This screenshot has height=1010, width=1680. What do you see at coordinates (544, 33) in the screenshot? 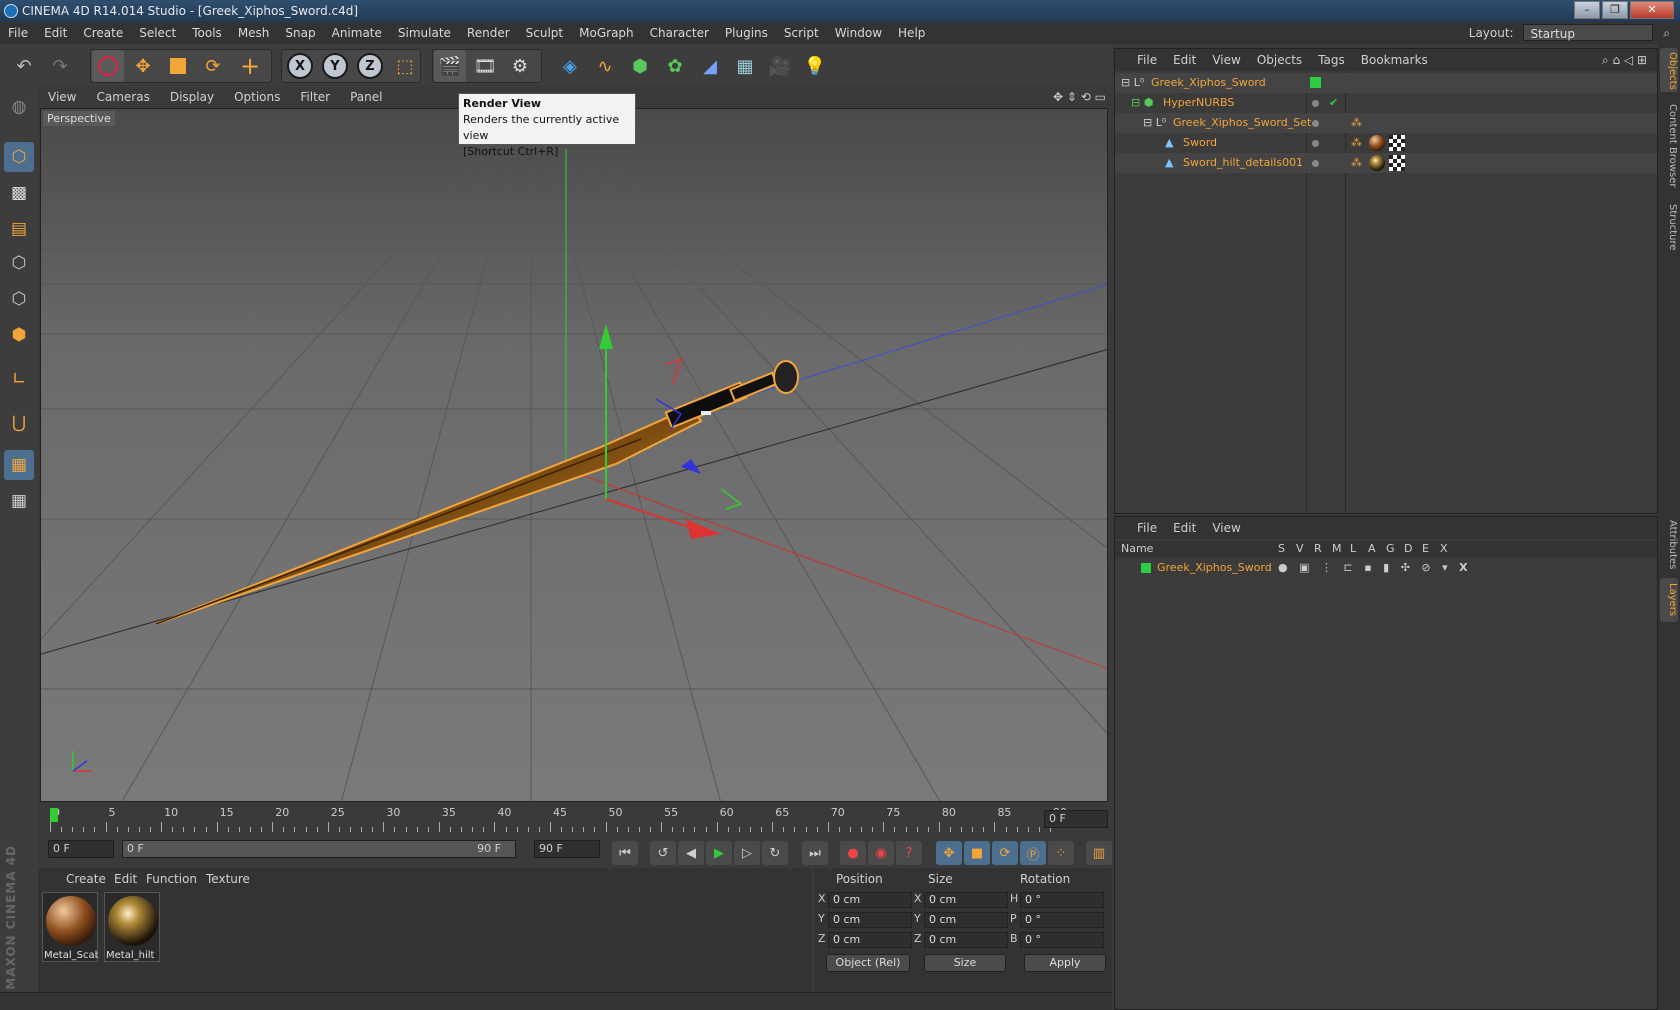
I see `menu-sculpt: Sculpt` at bounding box center [544, 33].